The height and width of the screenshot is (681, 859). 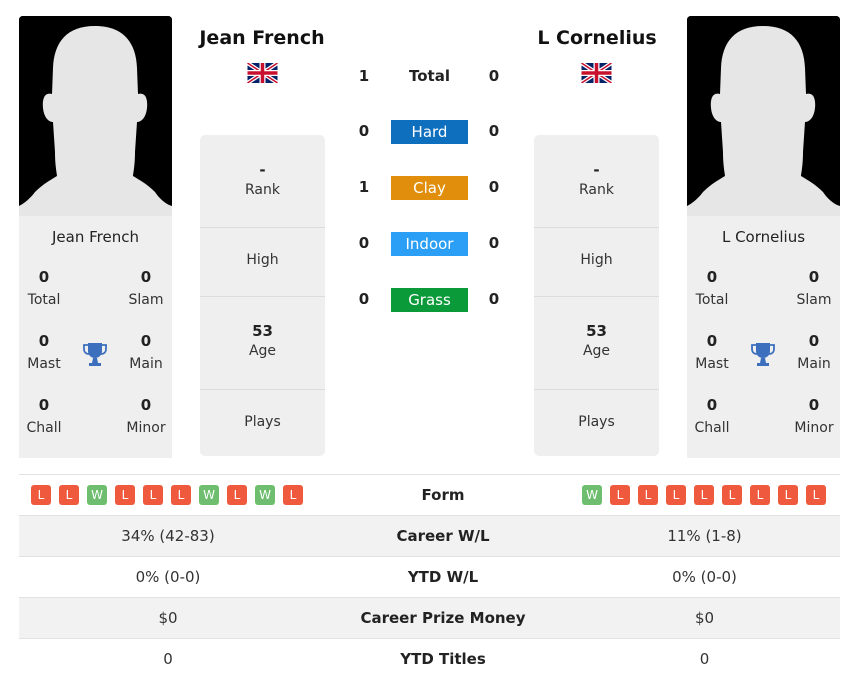 I want to click on player-left-name: Jean French, so click(x=262, y=38).